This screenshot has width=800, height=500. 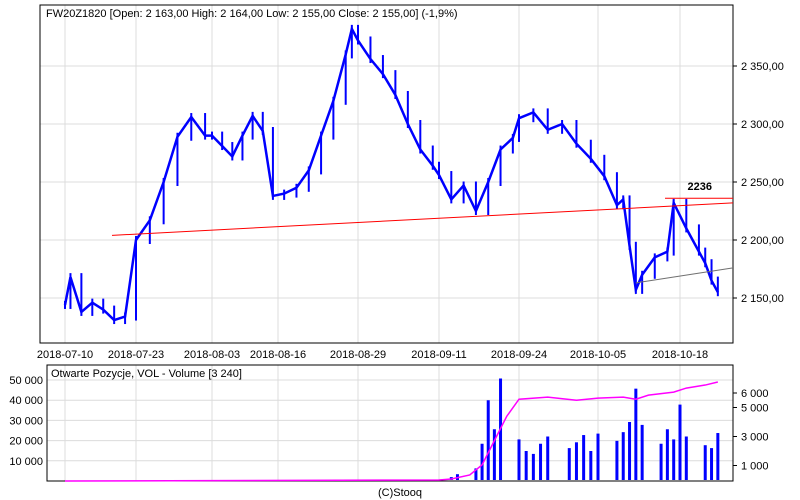 I want to click on date-tick-label: 2018-10-18, so click(x=680, y=355).